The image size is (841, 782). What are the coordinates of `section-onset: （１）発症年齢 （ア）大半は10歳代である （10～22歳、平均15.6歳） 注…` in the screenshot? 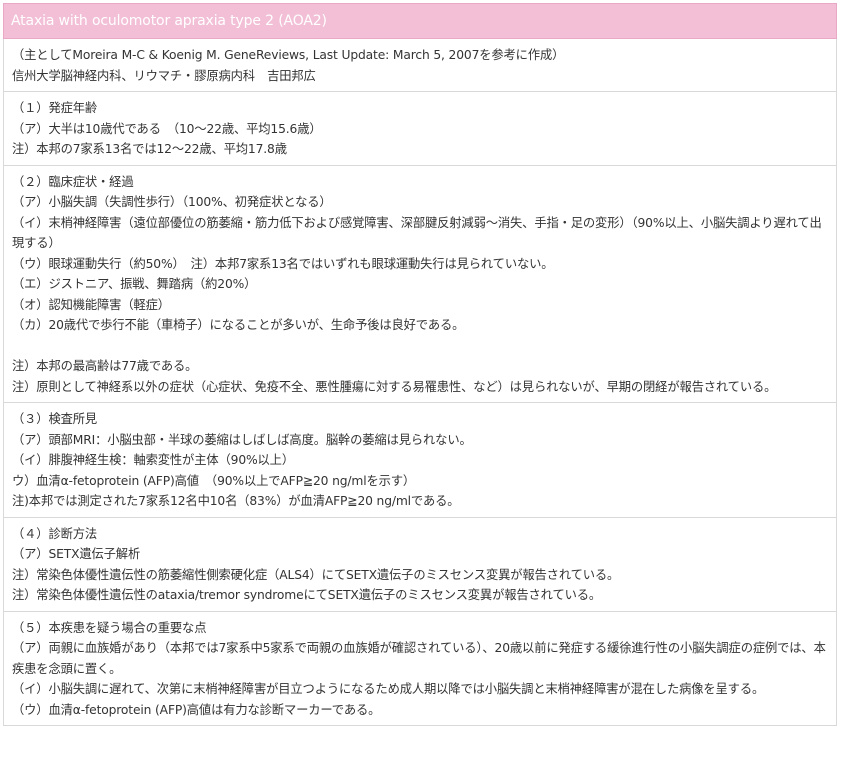 It's located at (420, 128).